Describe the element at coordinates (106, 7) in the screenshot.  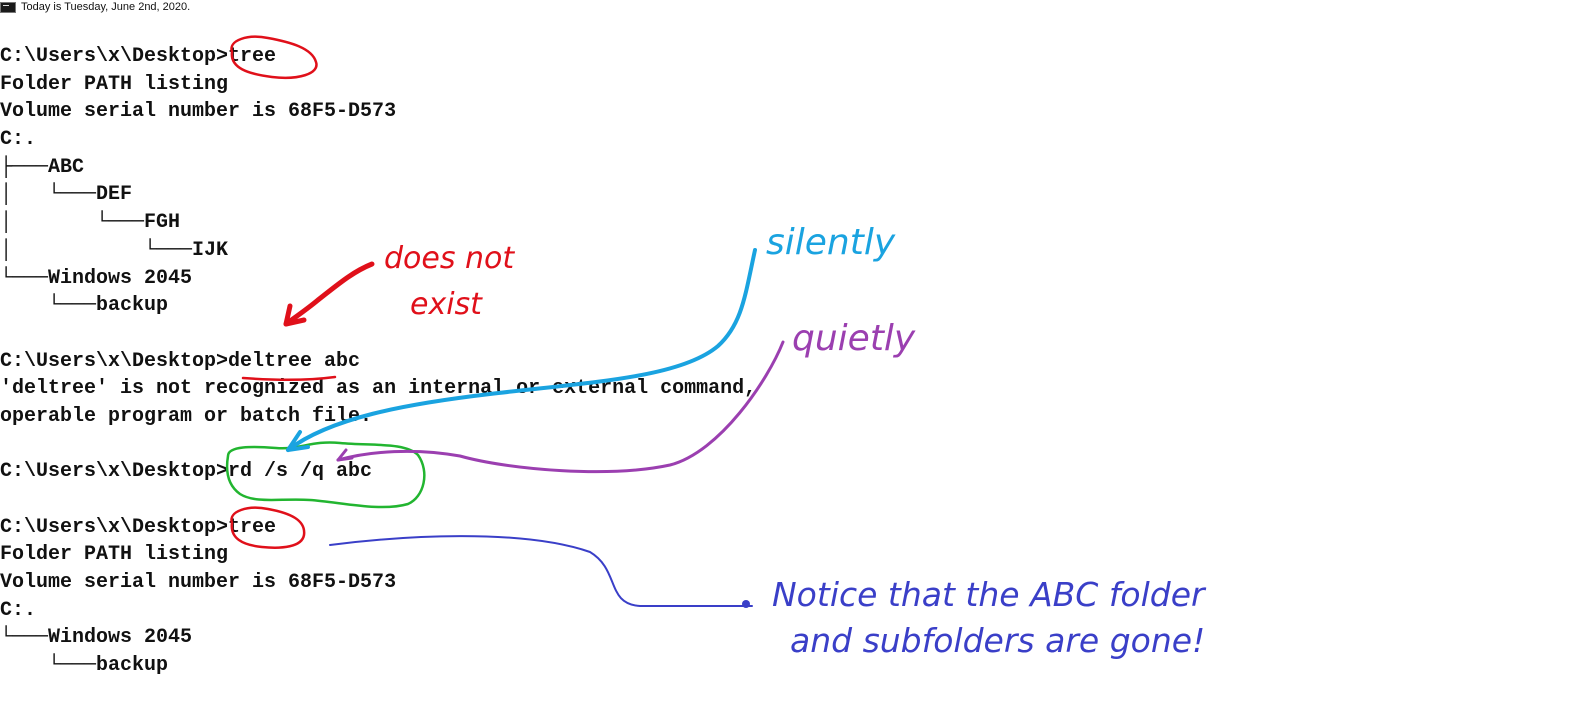
I see `window-title: Today is Tuesday, June 2nd, 2020.` at that location.